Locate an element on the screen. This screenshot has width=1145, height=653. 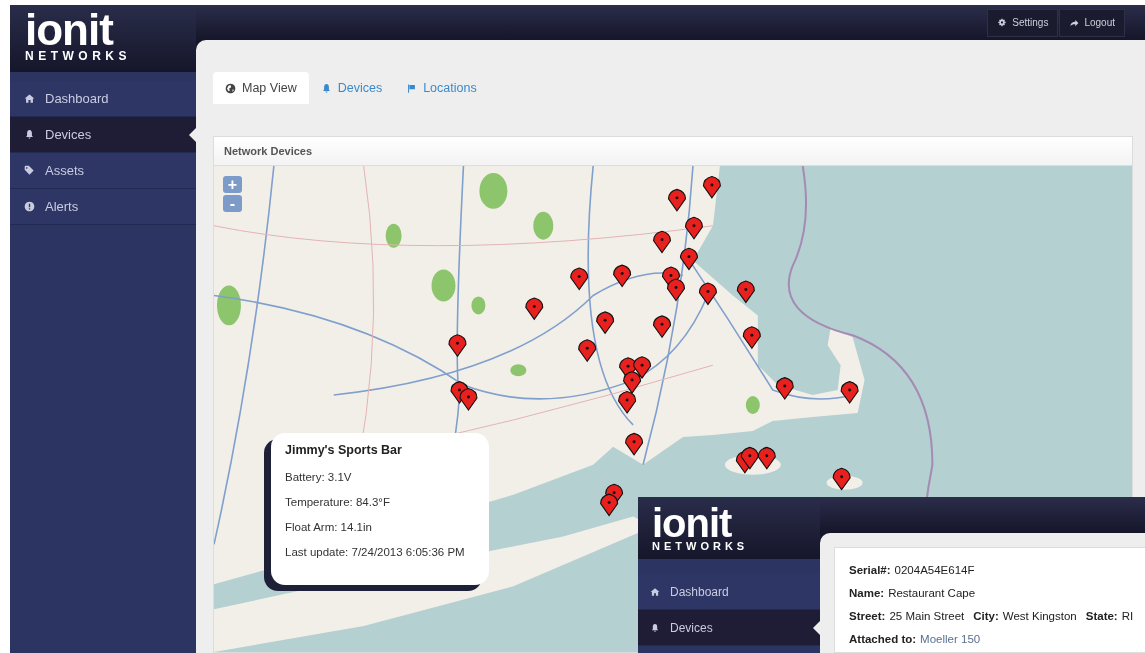
field-value: Restaurant Cape is located at coordinates (932, 594).